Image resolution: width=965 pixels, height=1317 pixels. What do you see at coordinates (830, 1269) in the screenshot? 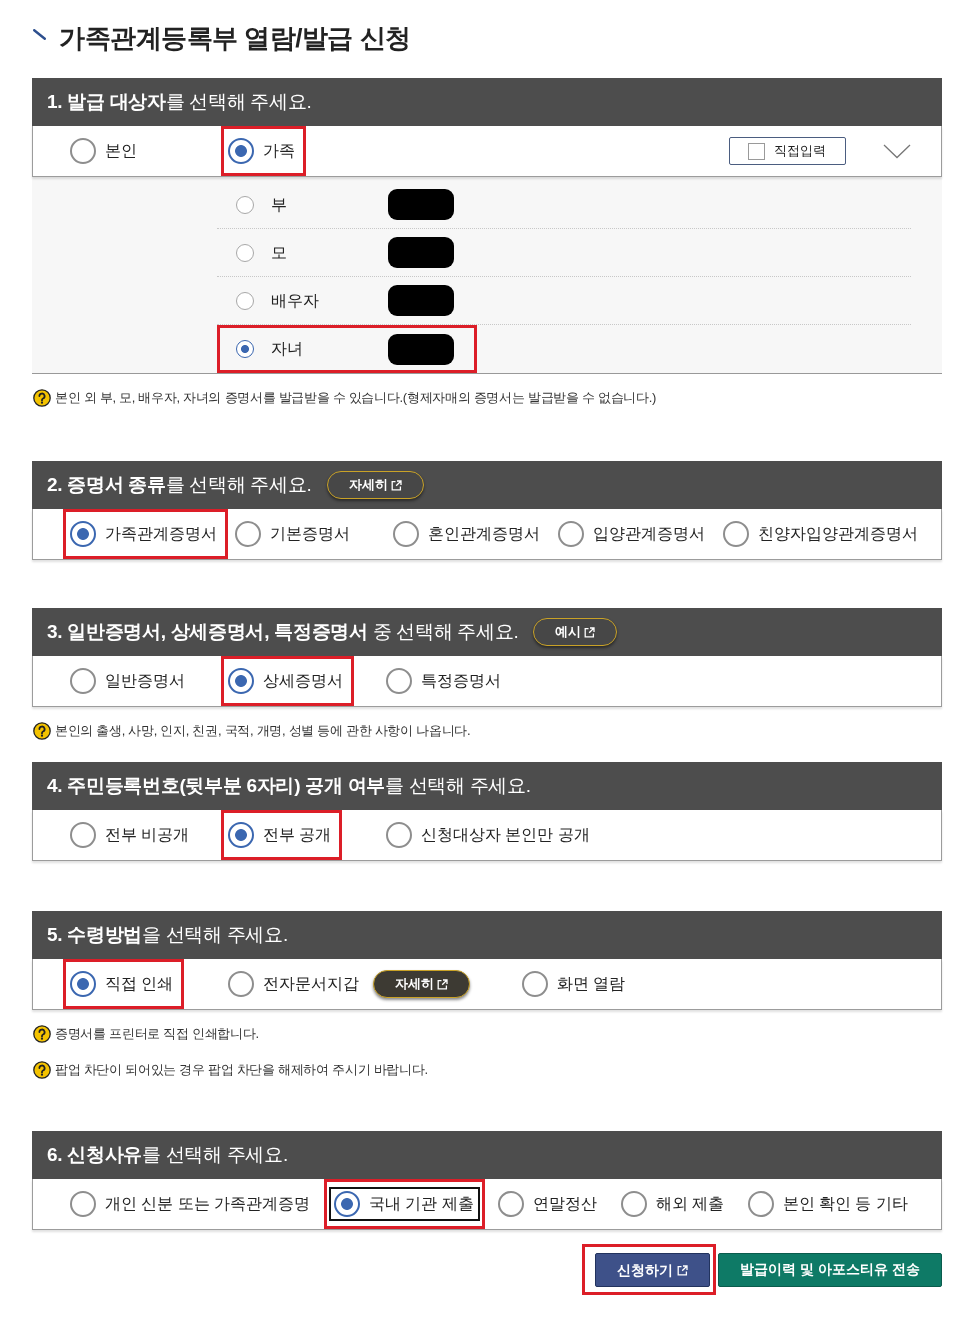
I see `history-button: 발급이력 및 아포스티유 전송` at bounding box center [830, 1269].